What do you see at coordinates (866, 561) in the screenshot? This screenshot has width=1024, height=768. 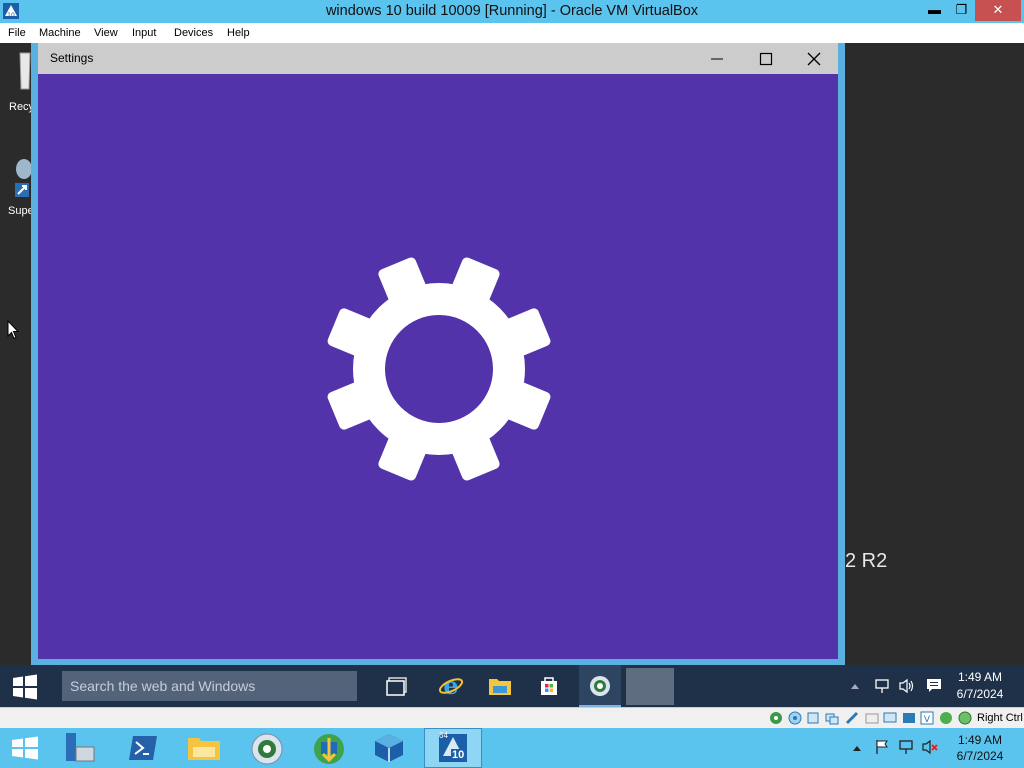 I see `desktop-watermark-text: 2 R2` at bounding box center [866, 561].